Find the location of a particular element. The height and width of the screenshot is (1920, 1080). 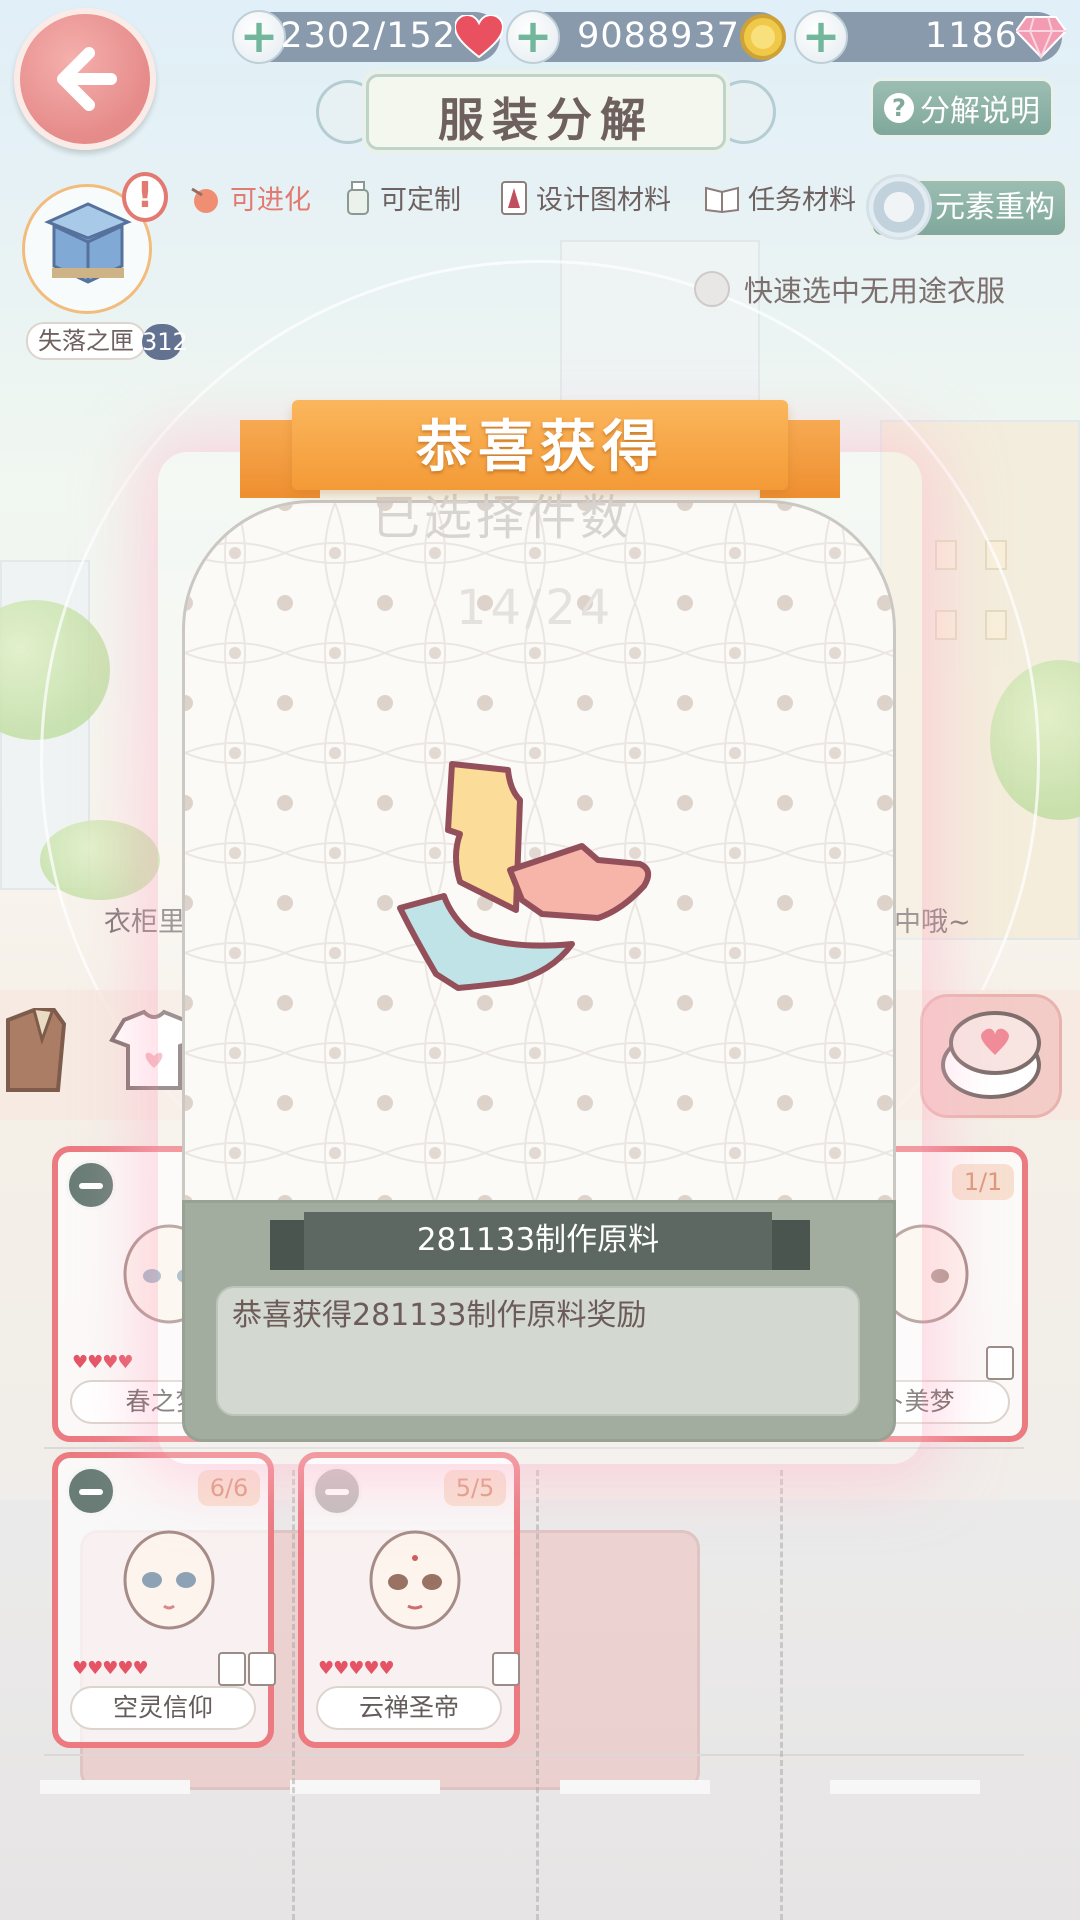

selected-count-value: 14/24 is located at coordinates (535, 608).